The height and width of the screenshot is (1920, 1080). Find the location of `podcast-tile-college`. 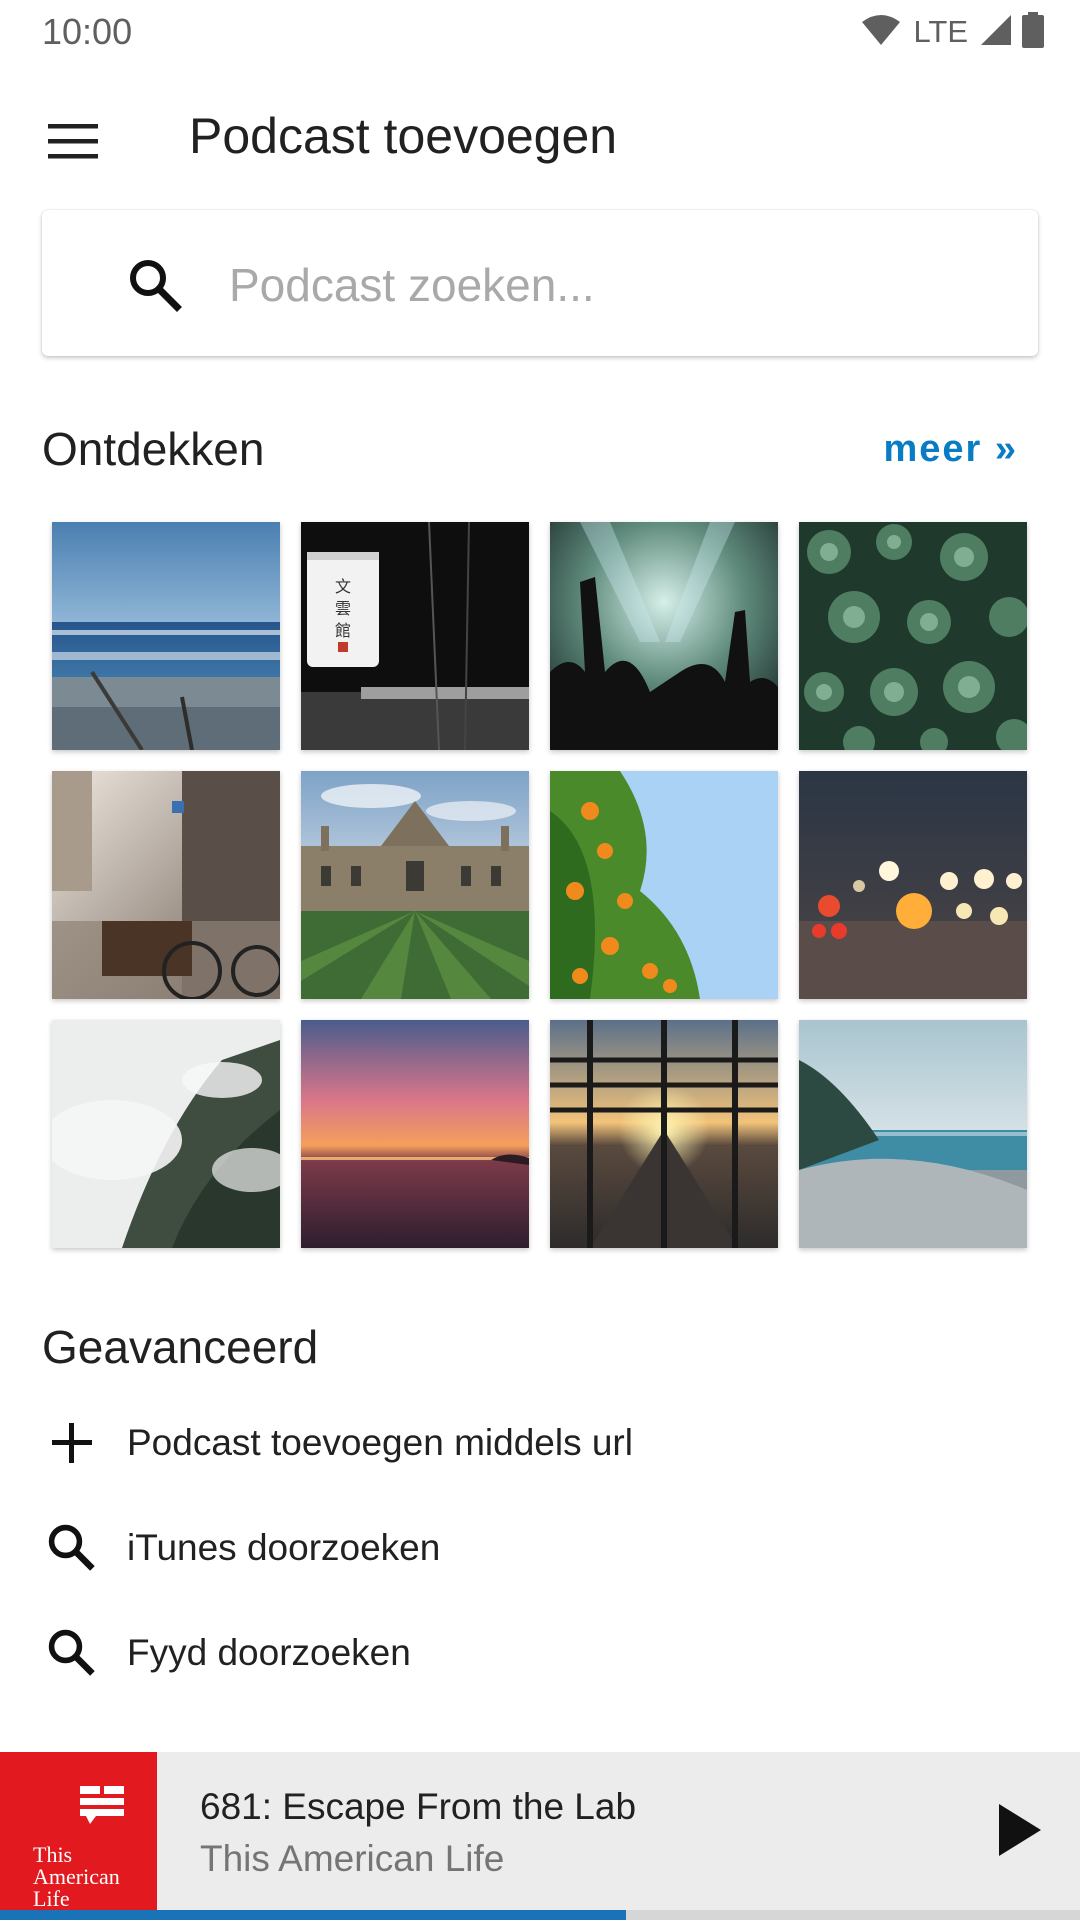

podcast-tile-college is located at coordinates (415, 885).